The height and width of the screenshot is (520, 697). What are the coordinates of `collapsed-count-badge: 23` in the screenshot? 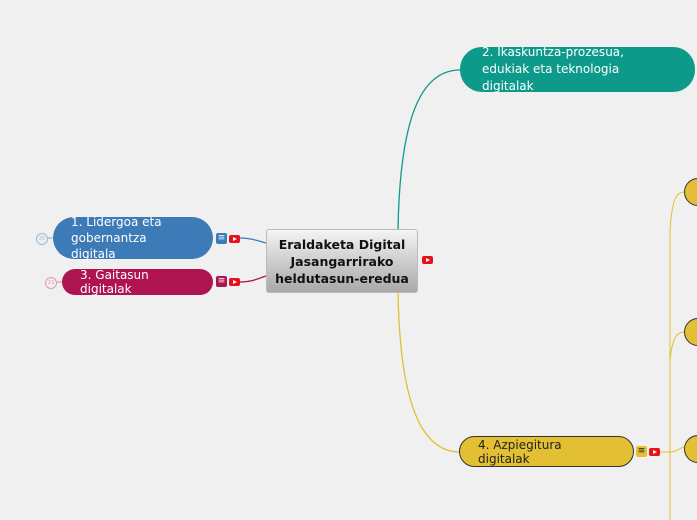 It's located at (51, 283).